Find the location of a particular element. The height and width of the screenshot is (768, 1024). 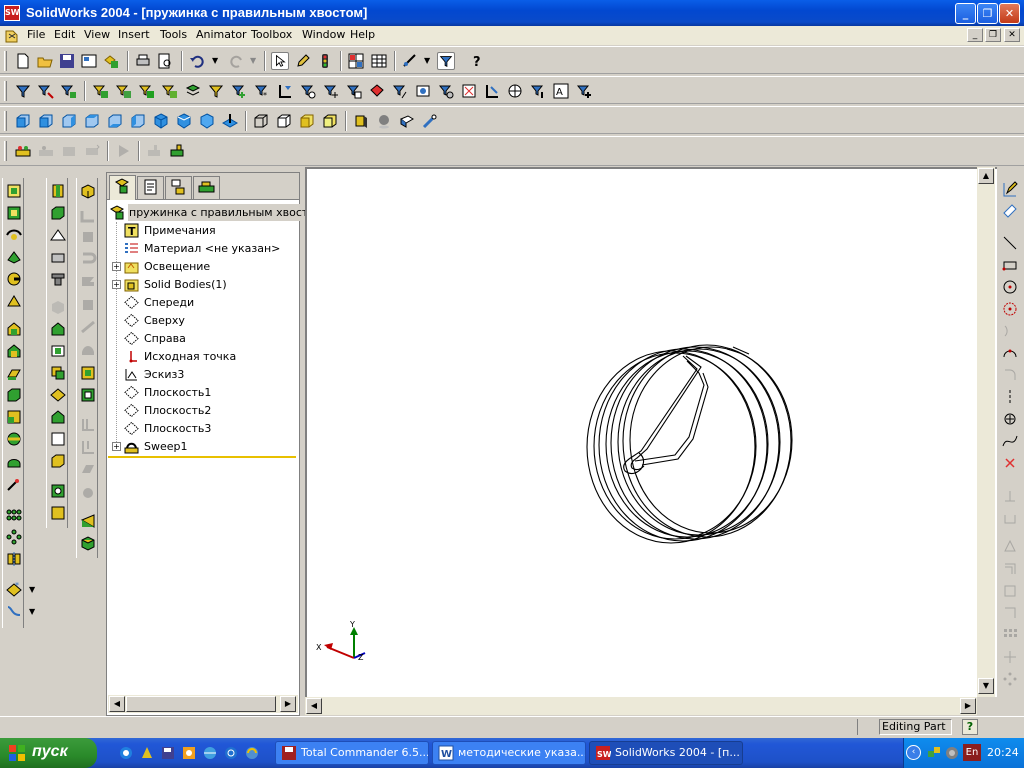

dome-feature-icon is located at coordinates (58, 257).